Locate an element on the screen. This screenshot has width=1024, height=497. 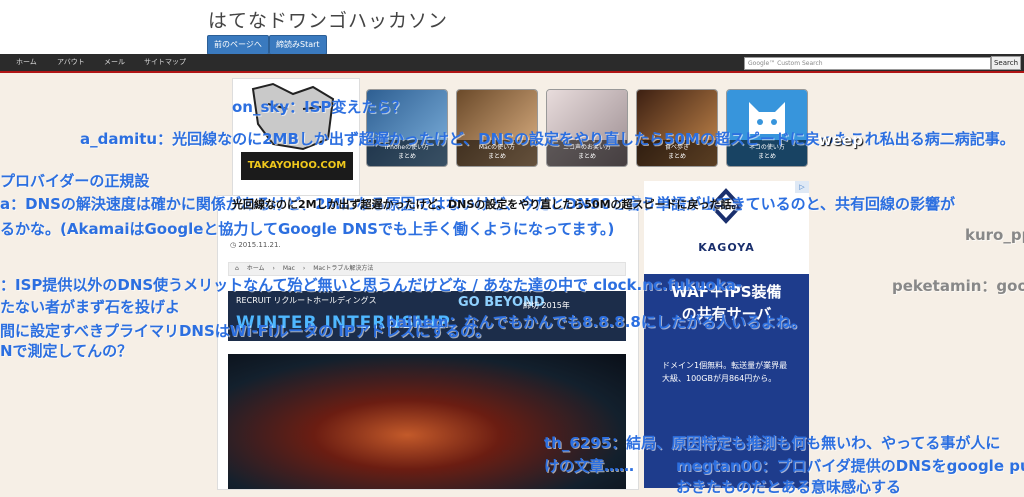
banner-deadline: 締切 2015年 is located at coordinates (546, 305).